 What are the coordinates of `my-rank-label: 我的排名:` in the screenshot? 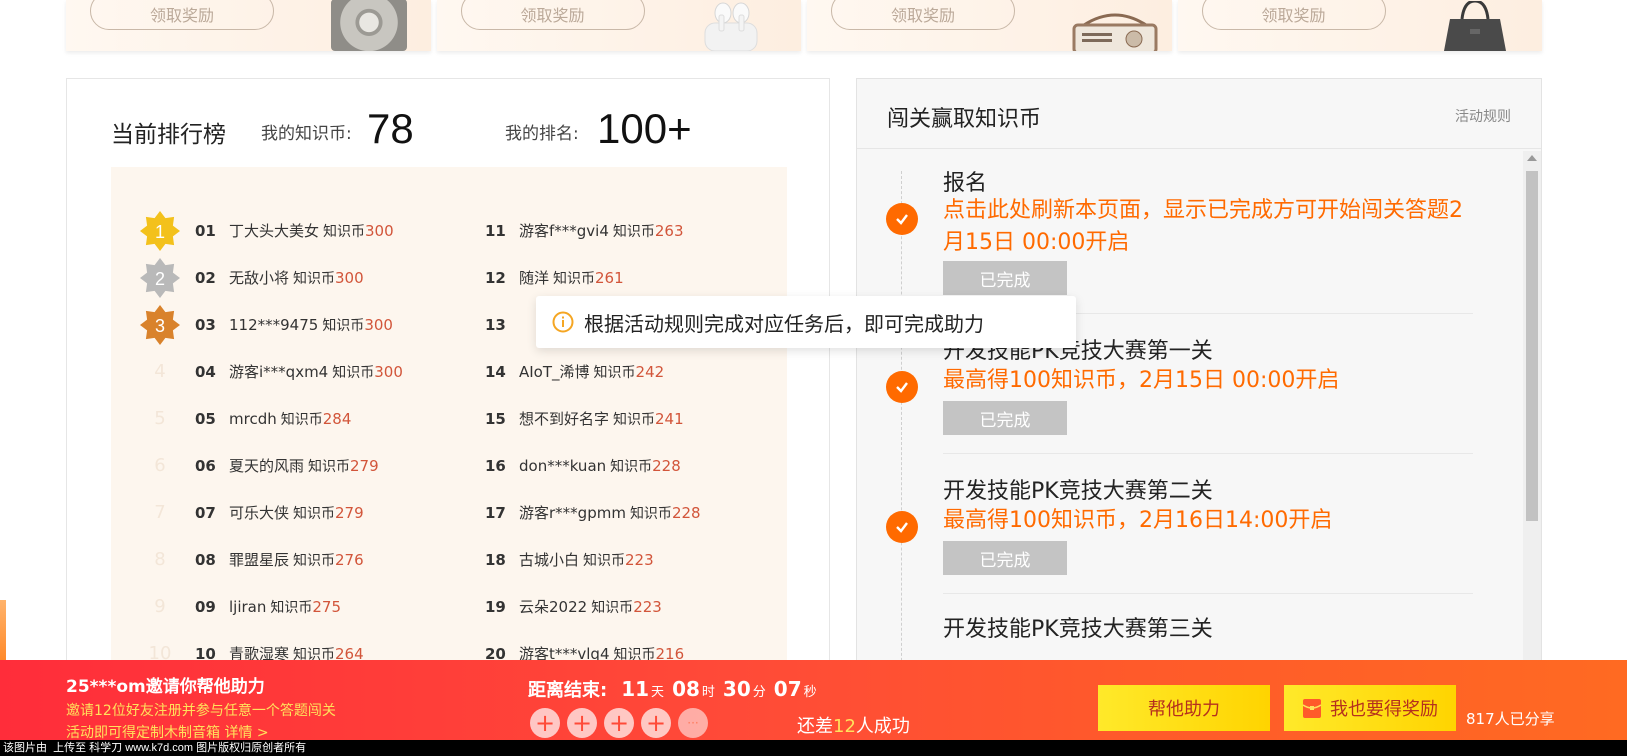 It's located at (542, 134).